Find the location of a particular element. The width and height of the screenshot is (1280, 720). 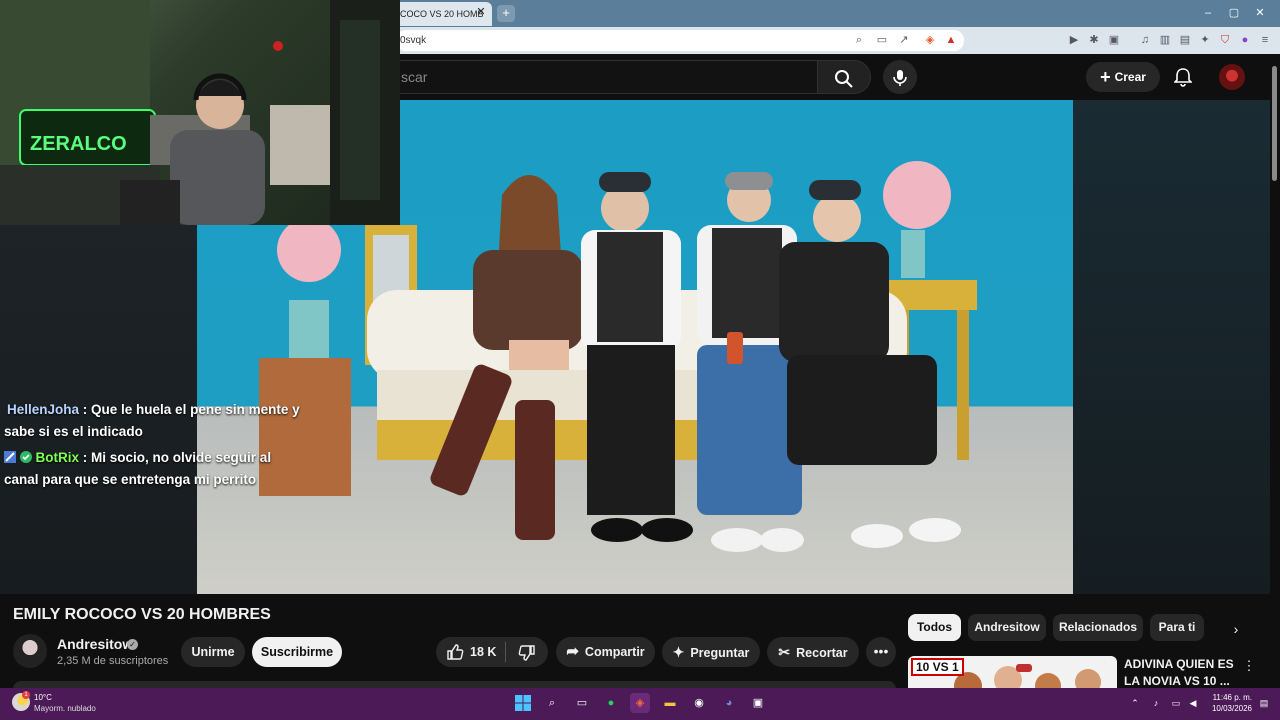

streamer-webcam: ZERALCO is located at coordinates (200, 112).